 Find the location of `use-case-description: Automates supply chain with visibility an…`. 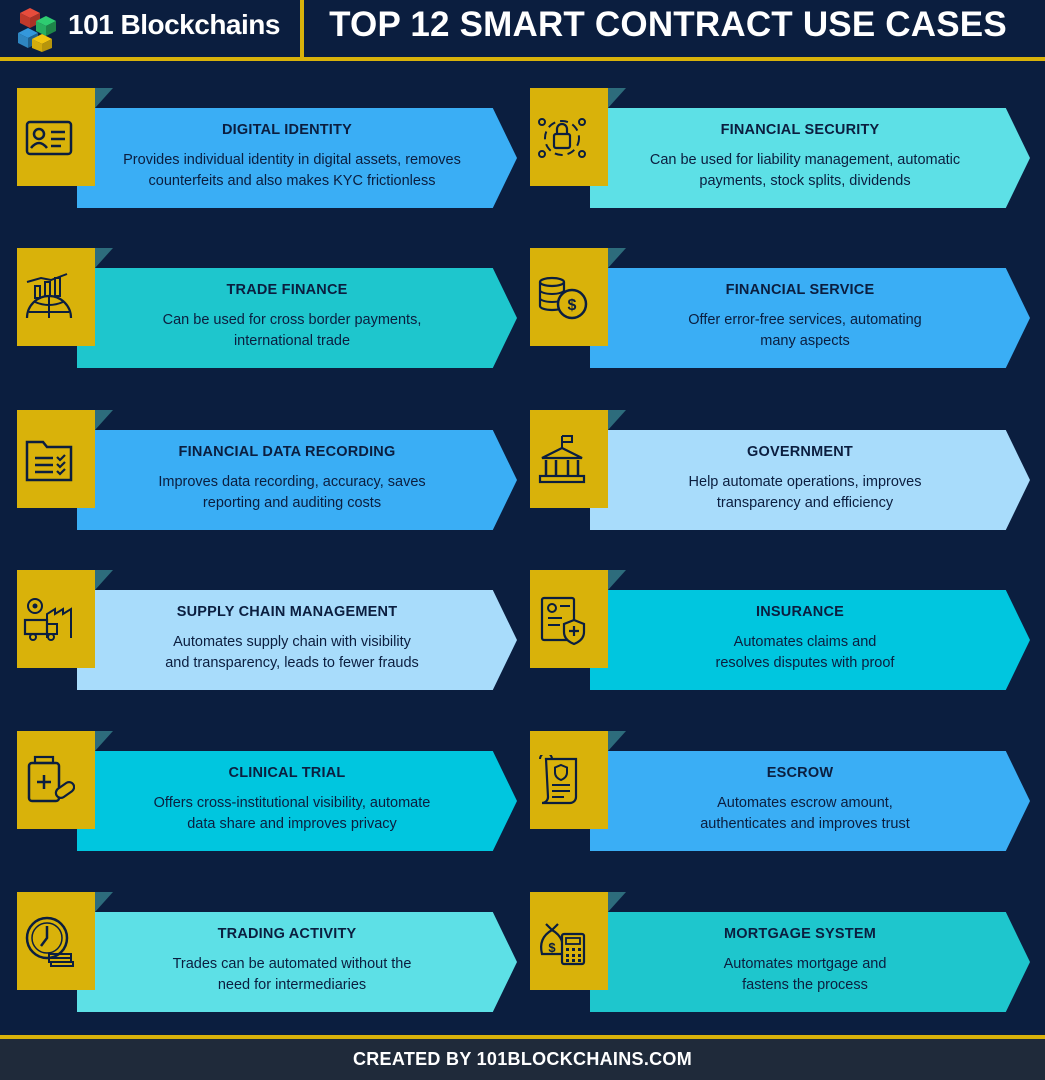

use-case-description: Automates supply chain with visibility an… is located at coordinates (292, 653).